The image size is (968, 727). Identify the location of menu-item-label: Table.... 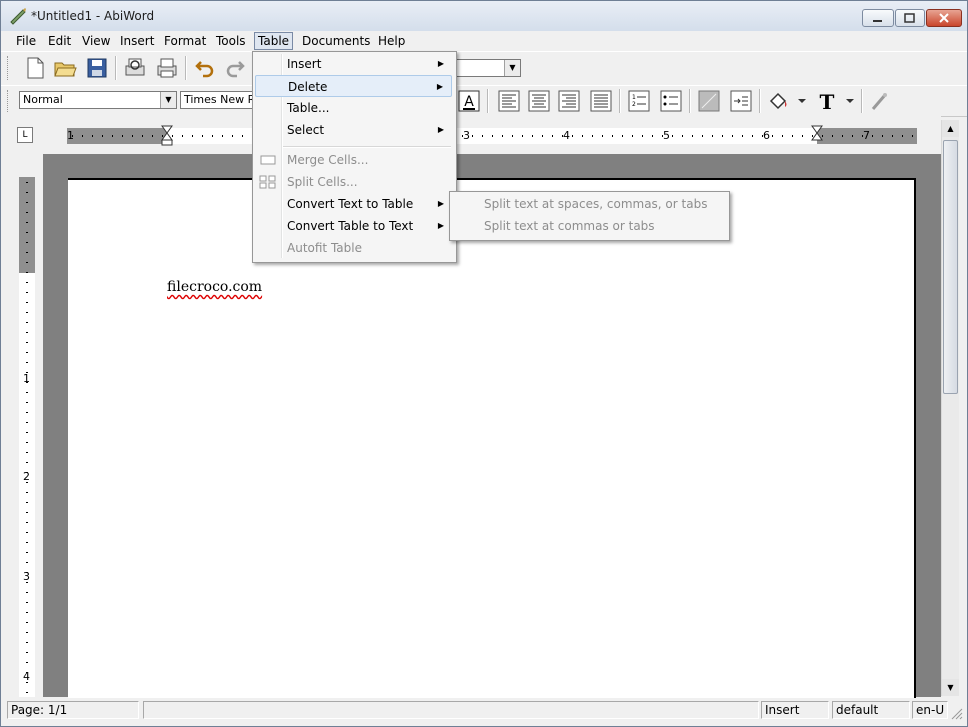
(308, 108).